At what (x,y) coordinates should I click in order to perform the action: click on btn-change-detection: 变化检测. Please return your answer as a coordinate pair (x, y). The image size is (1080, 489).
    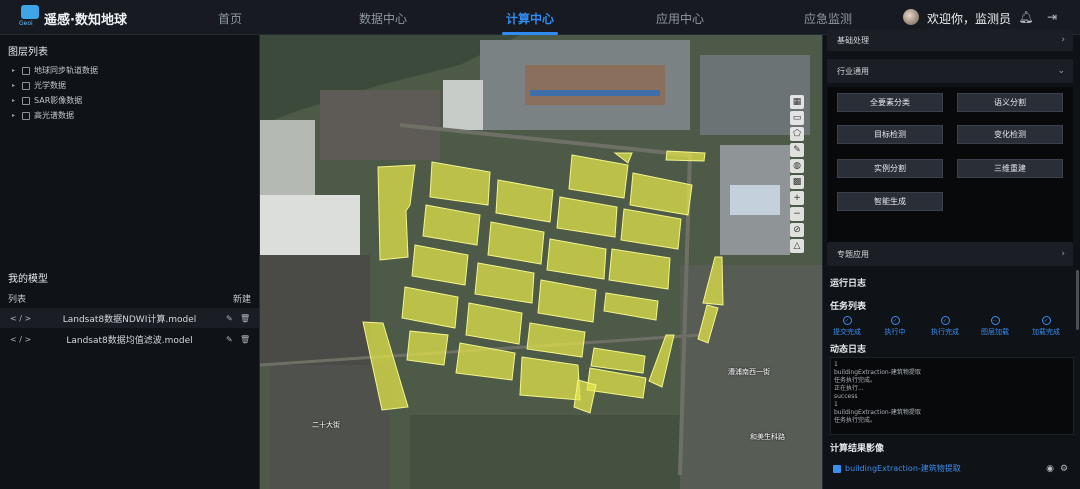
    Looking at the image, I should click on (1010, 134).